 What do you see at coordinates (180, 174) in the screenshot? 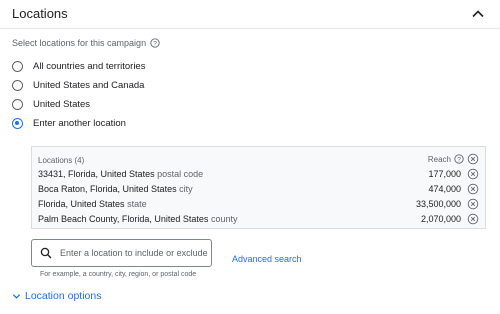
I see `location-type: postal code` at bounding box center [180, 174].